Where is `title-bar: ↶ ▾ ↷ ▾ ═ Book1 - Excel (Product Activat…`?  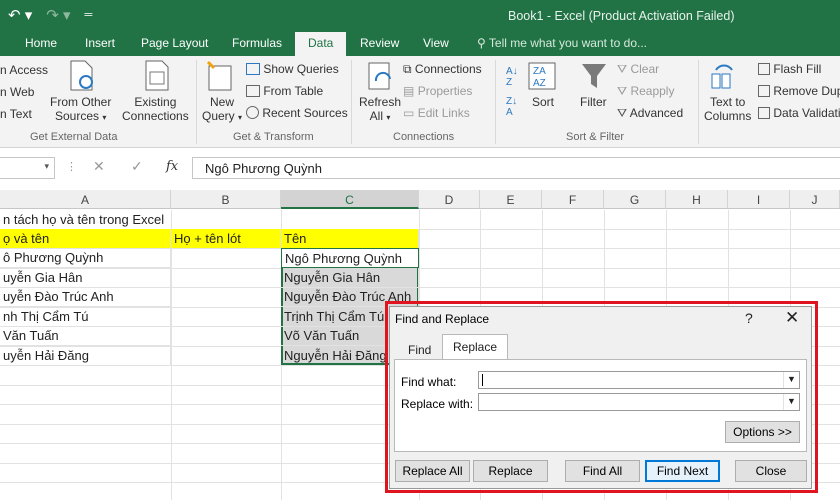 title-bar: ↶ ▾ ↷ ▾ ═ Book1 - Excel (Product Activat… is located at coordinates (420, 16).